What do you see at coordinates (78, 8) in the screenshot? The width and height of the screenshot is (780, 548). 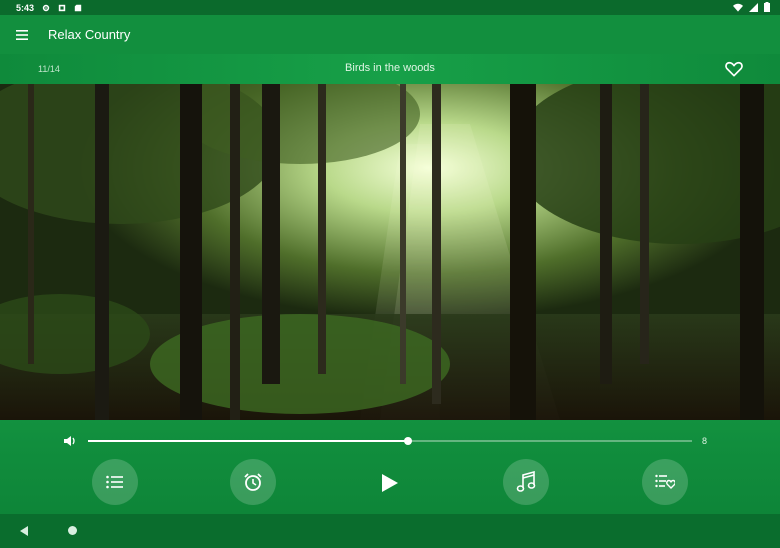 I see `sd-card-icon` at bounding box center [78, 8].